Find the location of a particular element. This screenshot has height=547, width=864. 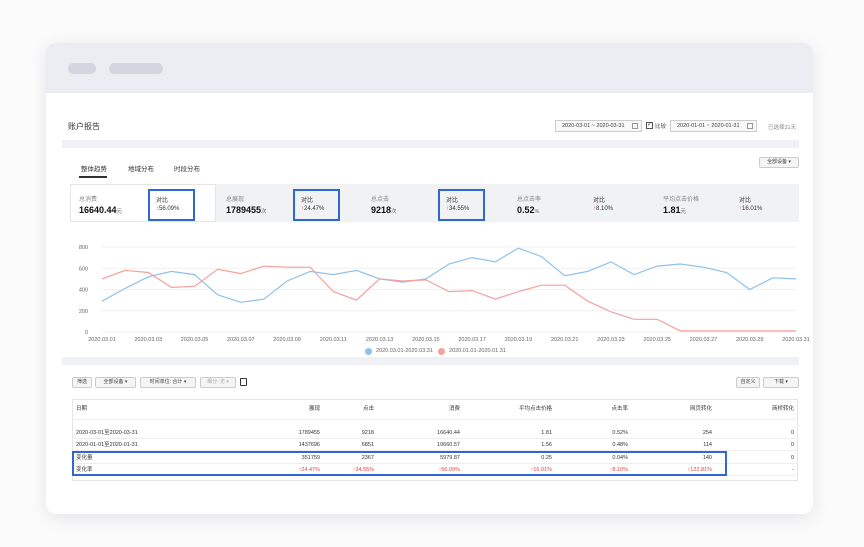

table-cell: 1789455 is located at coordinates (309, 433).